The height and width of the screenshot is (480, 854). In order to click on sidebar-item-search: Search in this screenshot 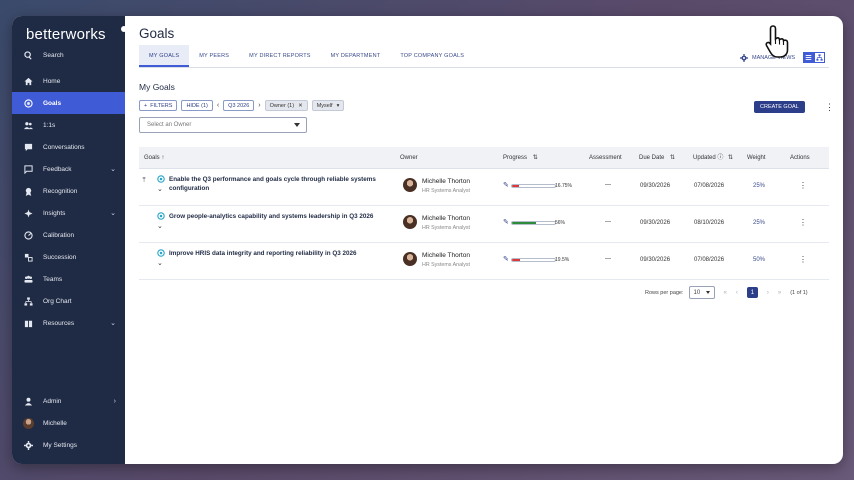, I will do `click(68, 55)`.